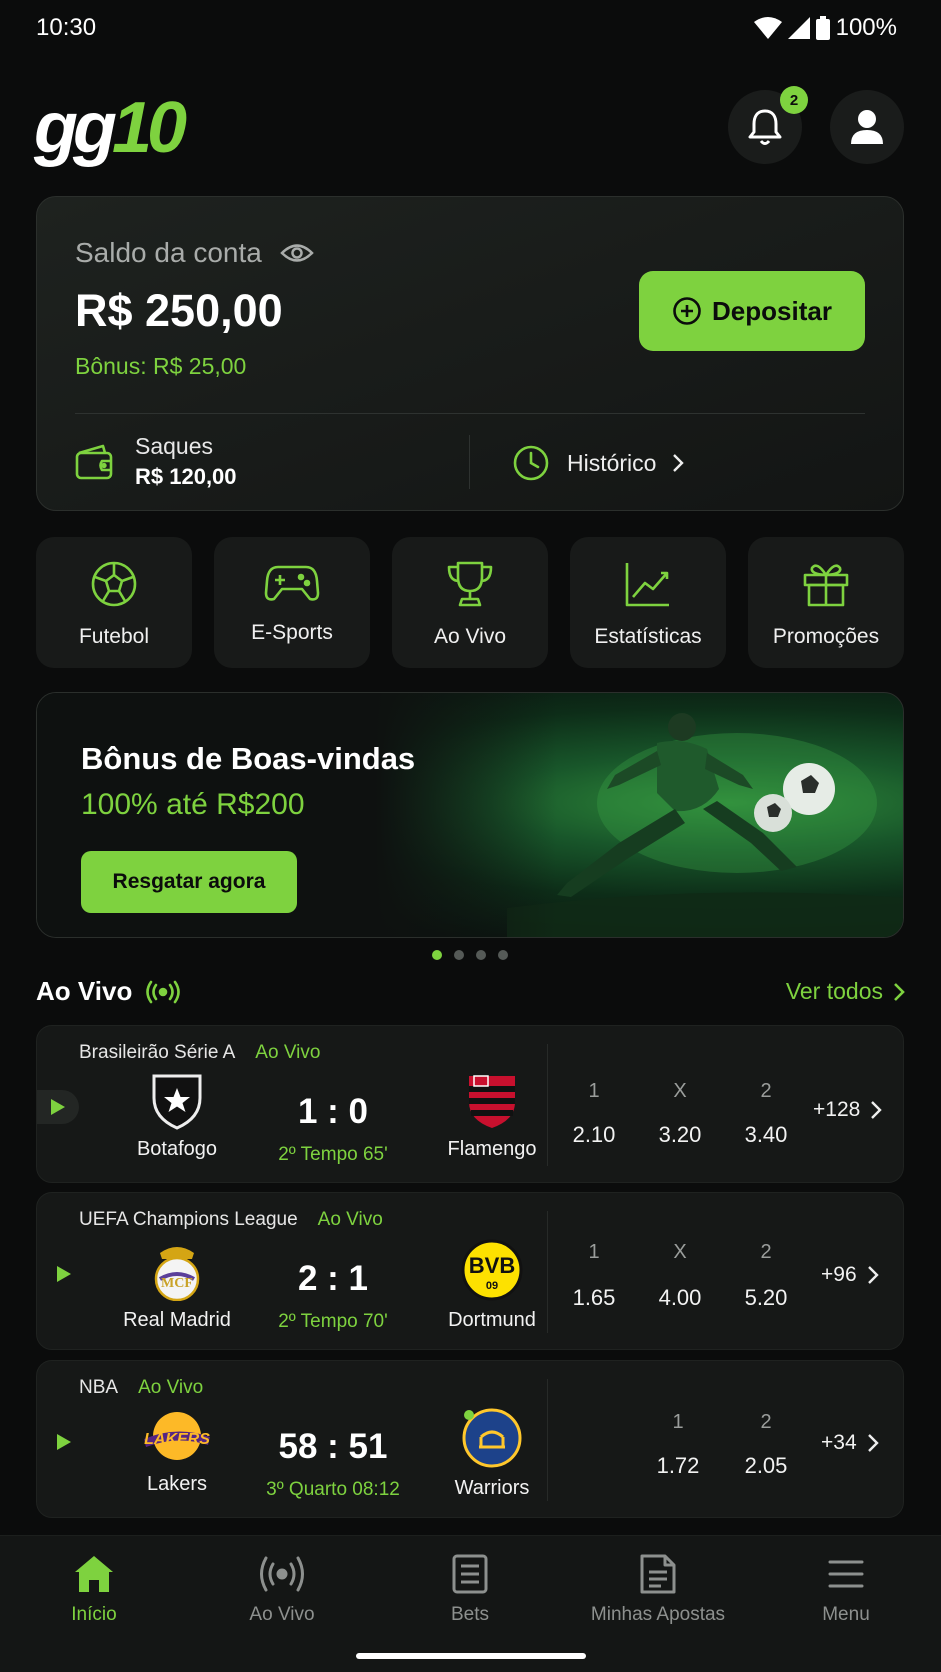 The image size is (941, 1672). Describe the element at coordinates (292, 602) in the screenshot. I see `category-esports: E-Sports` at that location.